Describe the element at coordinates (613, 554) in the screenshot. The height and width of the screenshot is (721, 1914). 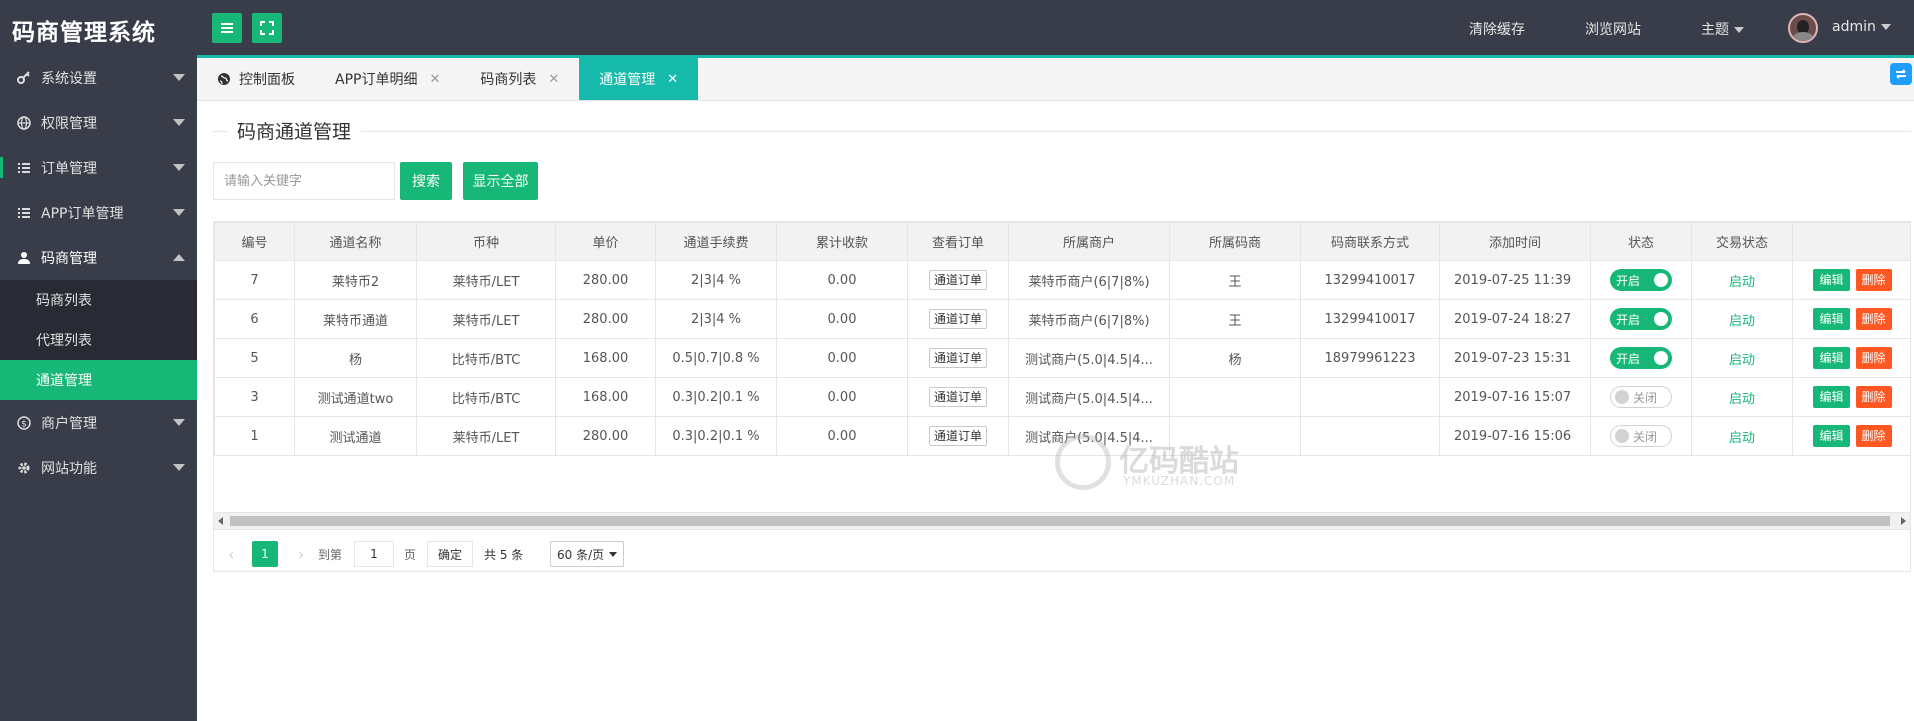
I see `chevron-down-icon` at that location.